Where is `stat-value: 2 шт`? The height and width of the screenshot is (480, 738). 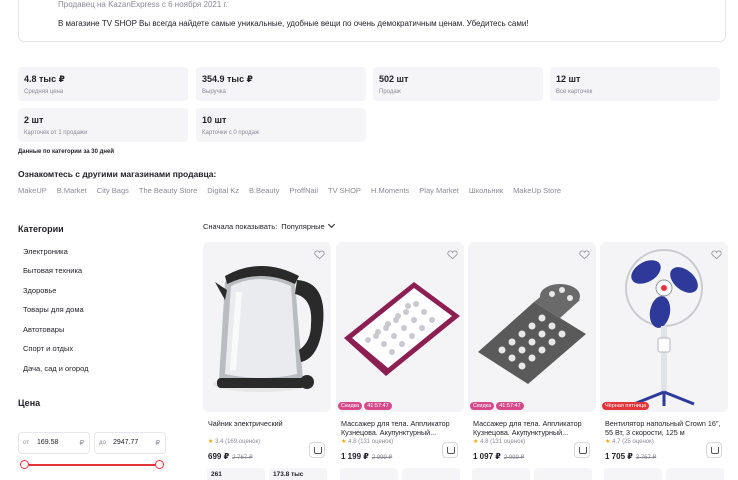
stat-value: 2 шт is located at coordinates (34, 120).